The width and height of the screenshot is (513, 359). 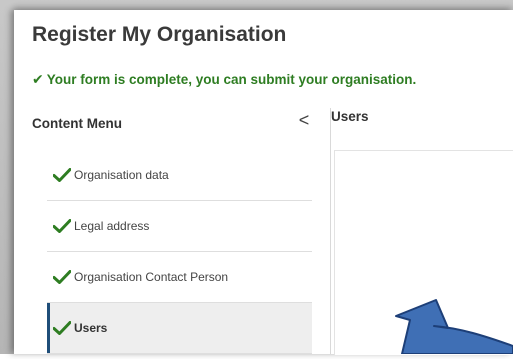 I want to click on menu-item-label: Organisation Contact Person, so click(x=151, y=277).